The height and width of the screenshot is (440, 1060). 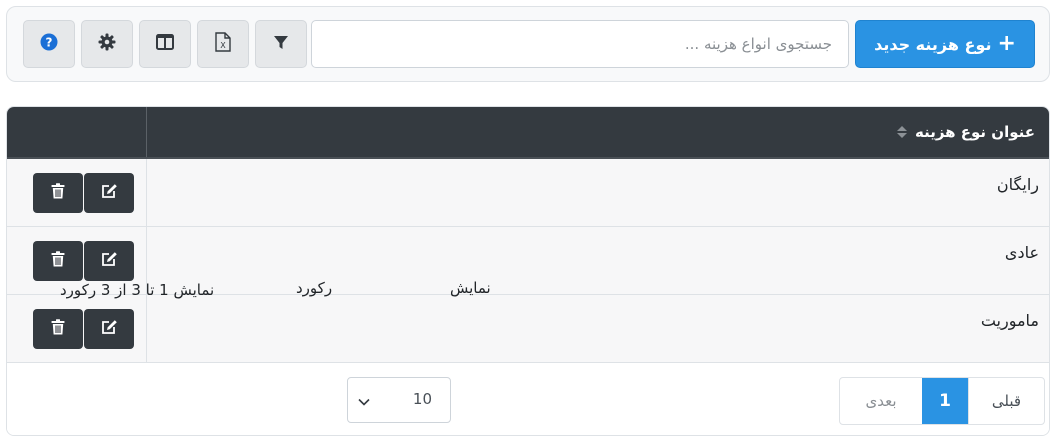 I want to click on gear-icon, so click(x=107, y=44).